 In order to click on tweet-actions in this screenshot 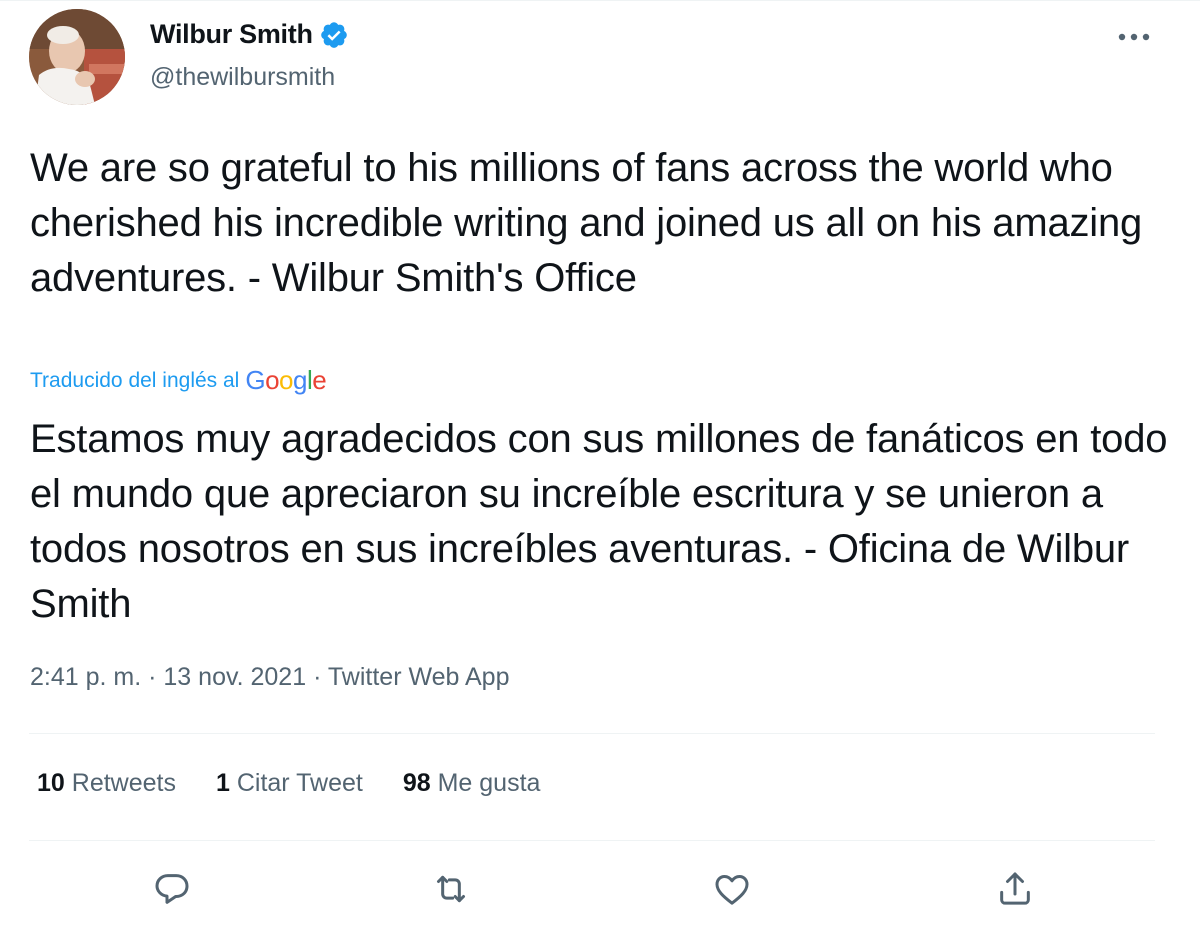, I will do `click(600, 889)`.